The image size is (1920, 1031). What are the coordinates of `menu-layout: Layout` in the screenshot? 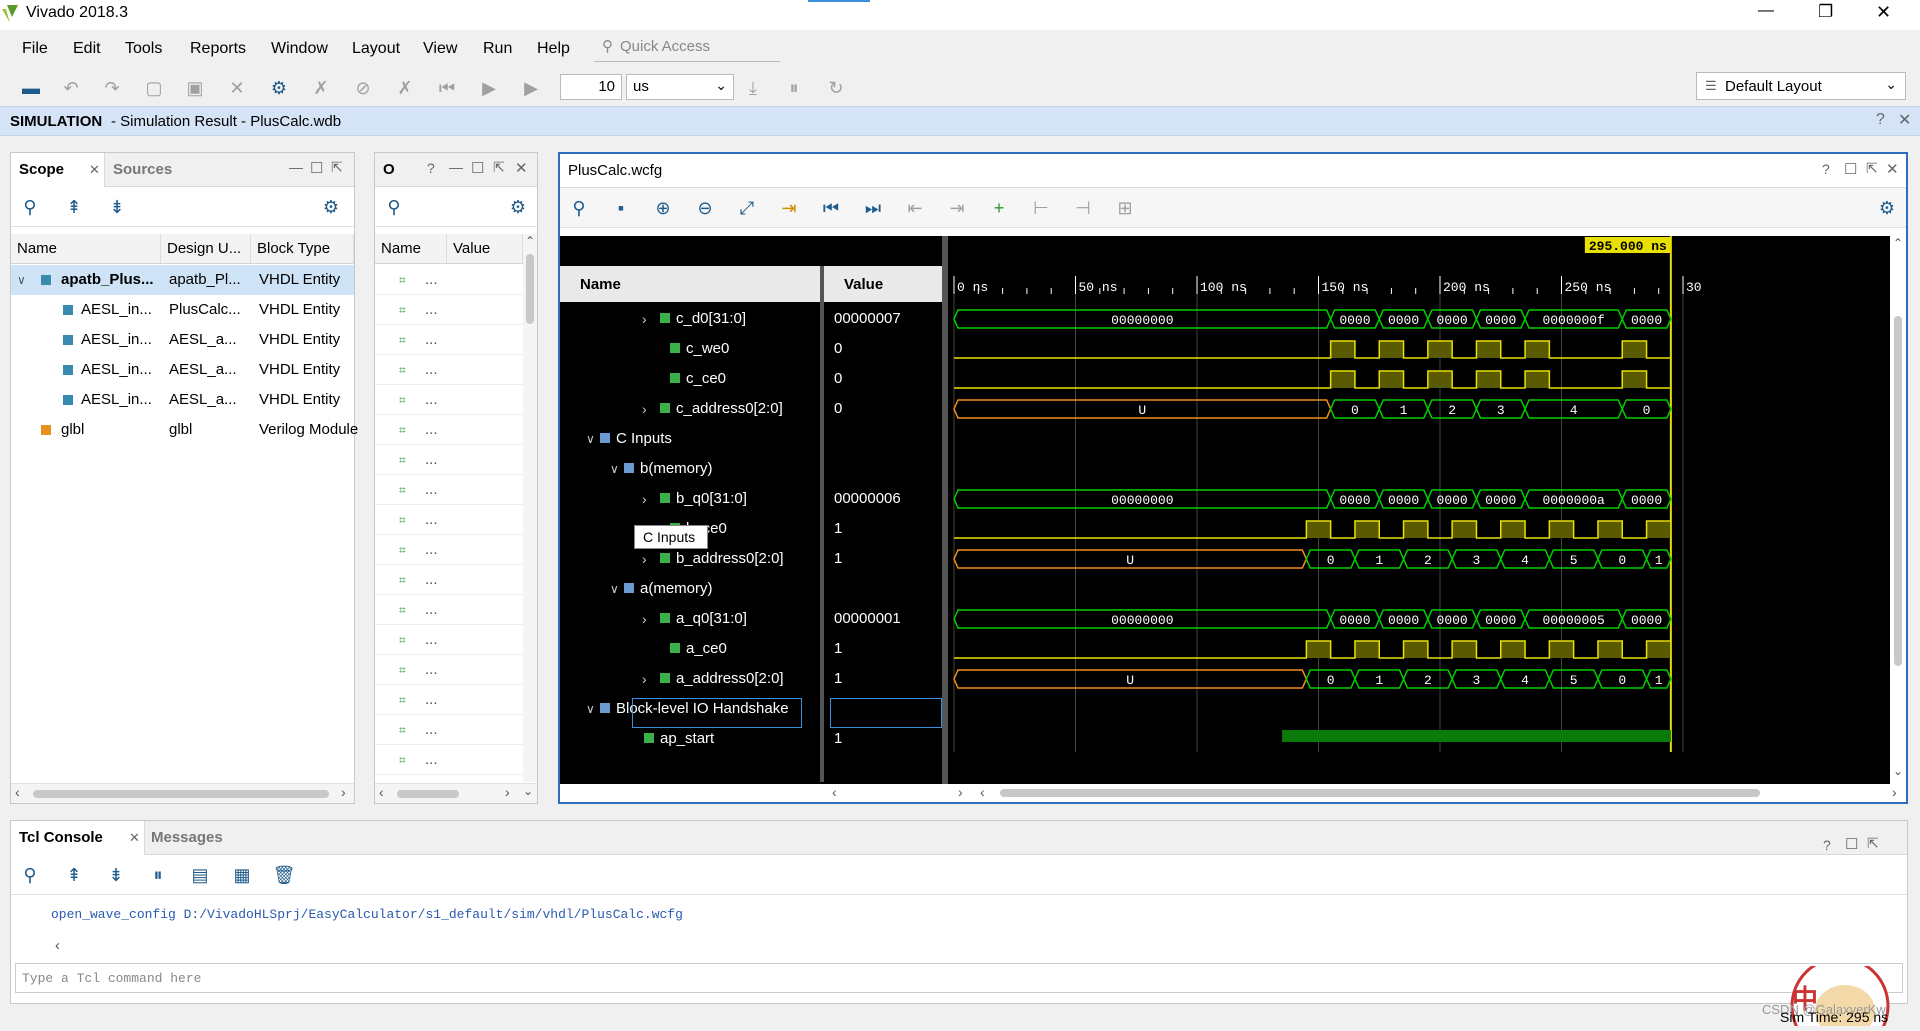 It's located at (376, 49).